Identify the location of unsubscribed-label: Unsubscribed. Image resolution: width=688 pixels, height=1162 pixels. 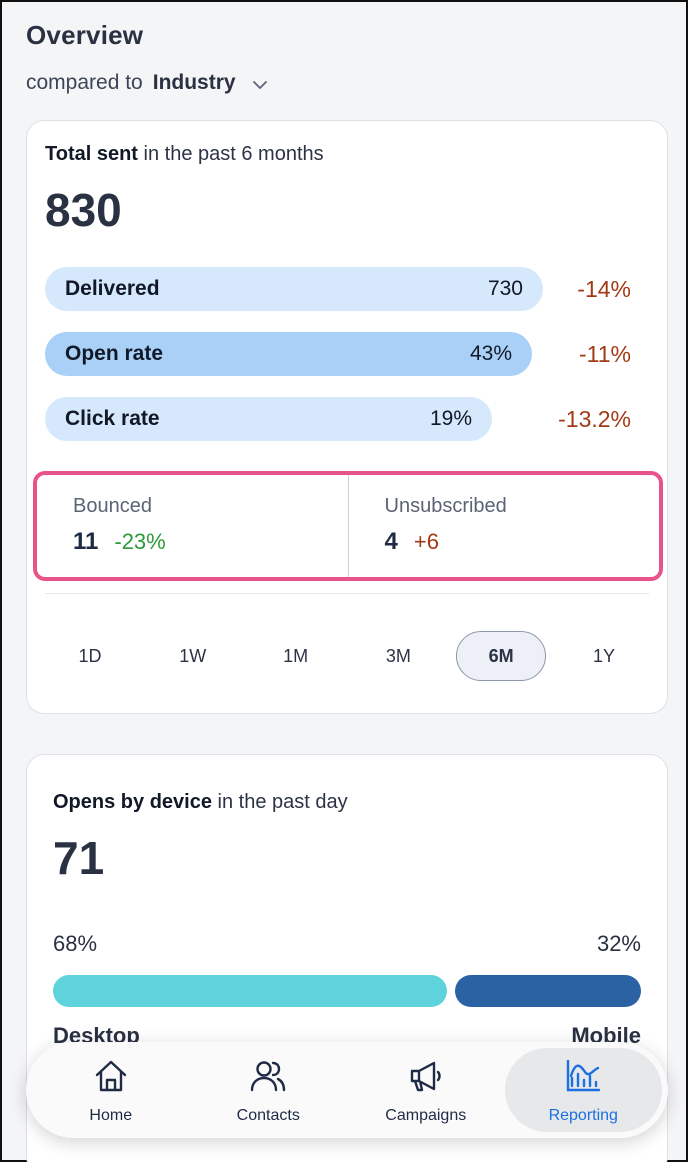
(445, 506).